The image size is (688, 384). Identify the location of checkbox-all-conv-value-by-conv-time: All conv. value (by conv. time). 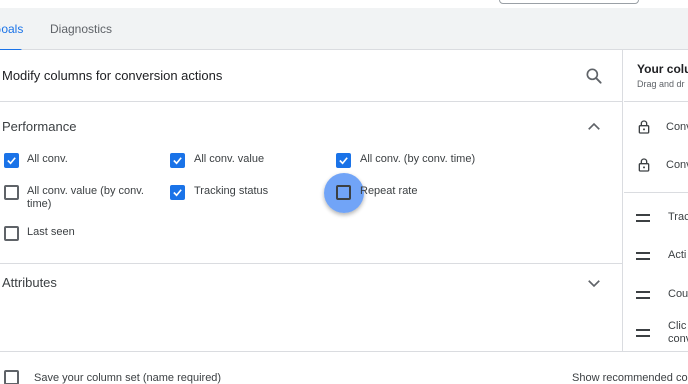
(84, 198).